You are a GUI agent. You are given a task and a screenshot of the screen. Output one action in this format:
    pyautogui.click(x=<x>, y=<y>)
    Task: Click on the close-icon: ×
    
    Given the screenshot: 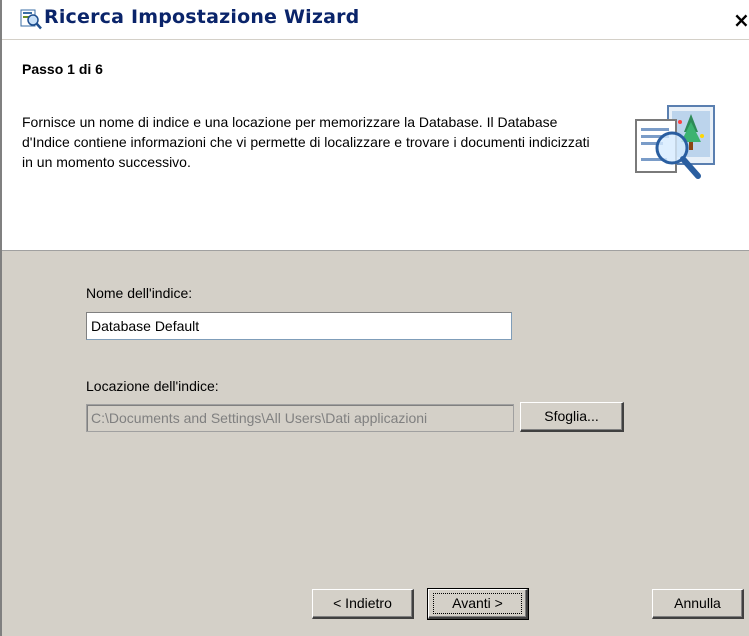 What is the action you would take?
    pyautogui.click(x=741, y=20)
    